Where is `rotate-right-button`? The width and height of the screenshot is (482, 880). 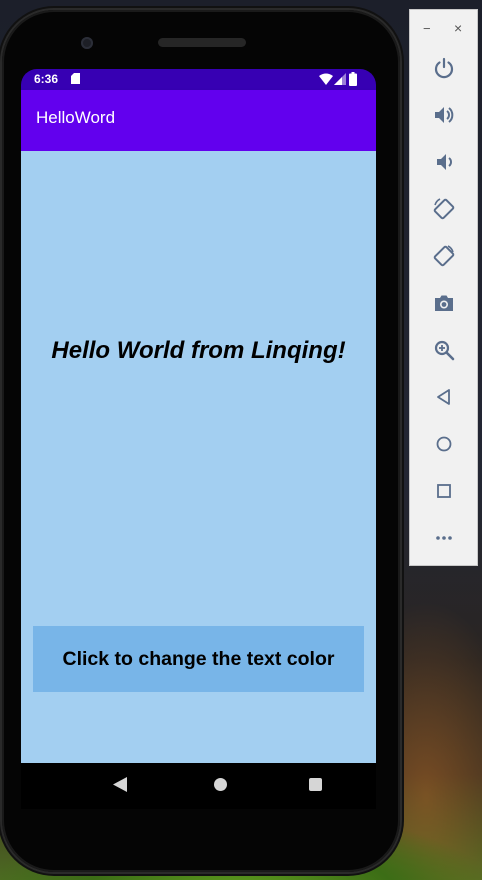 rotate-right-button is located at coordinates (444, 256).